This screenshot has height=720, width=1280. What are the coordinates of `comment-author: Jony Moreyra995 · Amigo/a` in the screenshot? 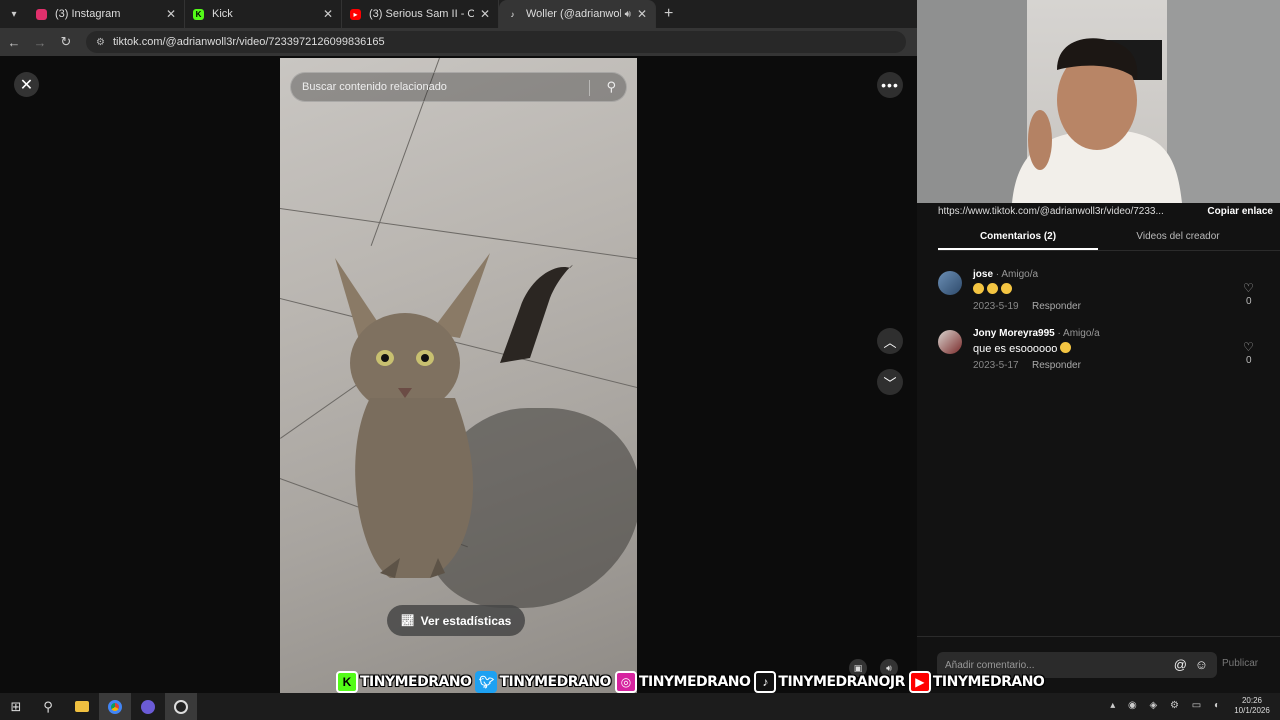 It's located at (1036, 333).